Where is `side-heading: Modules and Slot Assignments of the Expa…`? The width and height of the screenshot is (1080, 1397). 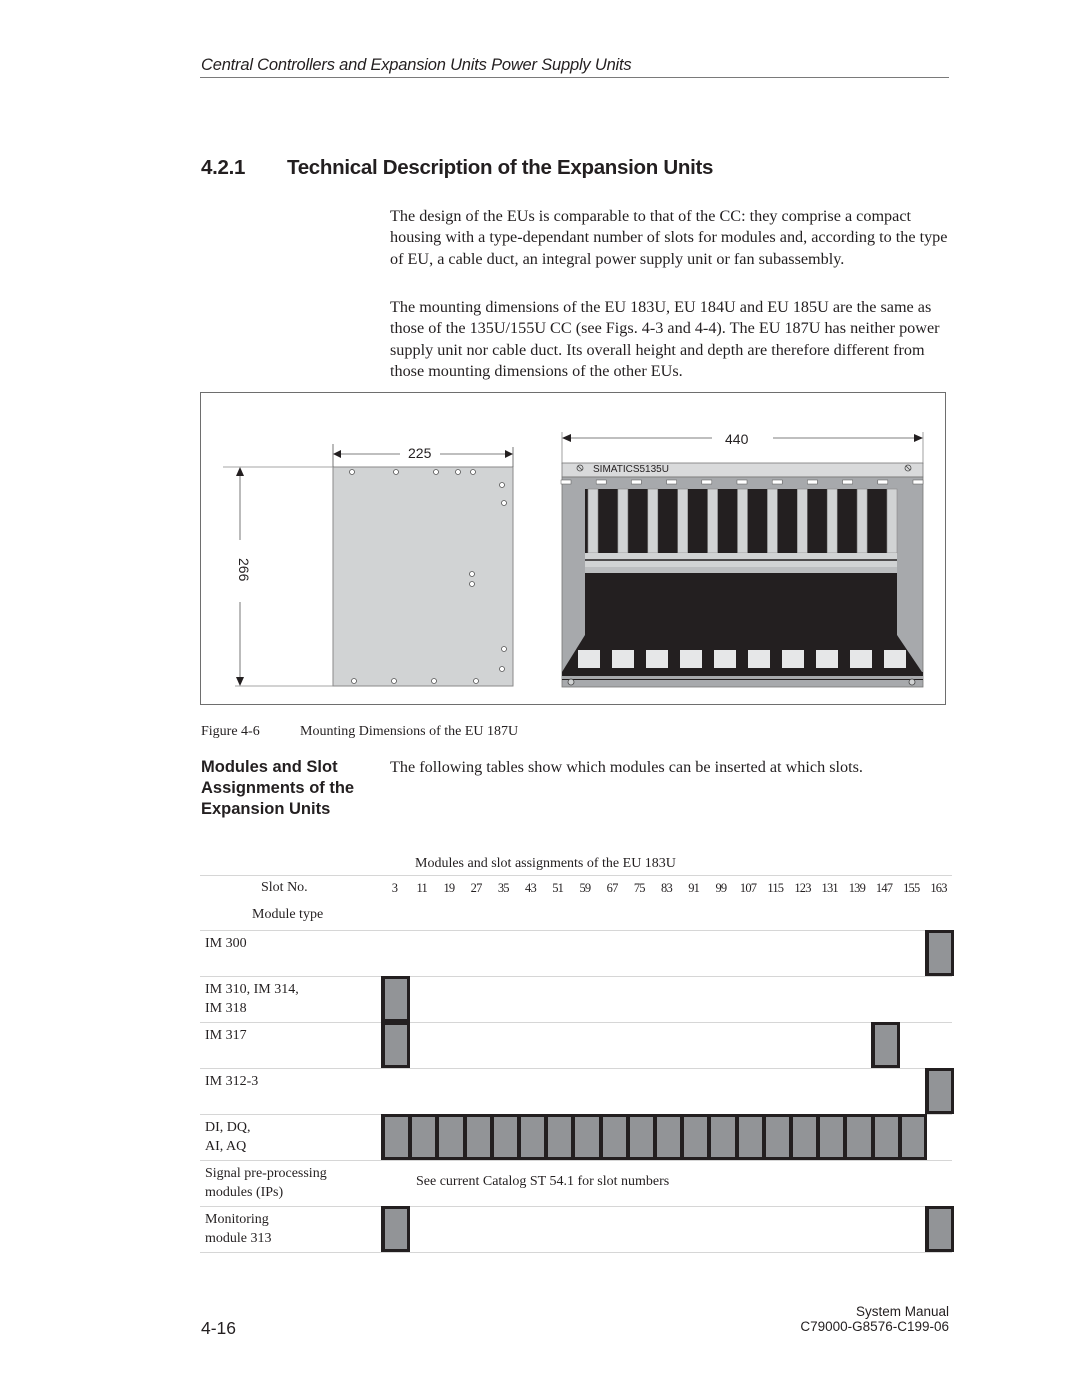 side-heading: Modules and Slot Assignments of the Expa… is located at coordinates (278, 788).